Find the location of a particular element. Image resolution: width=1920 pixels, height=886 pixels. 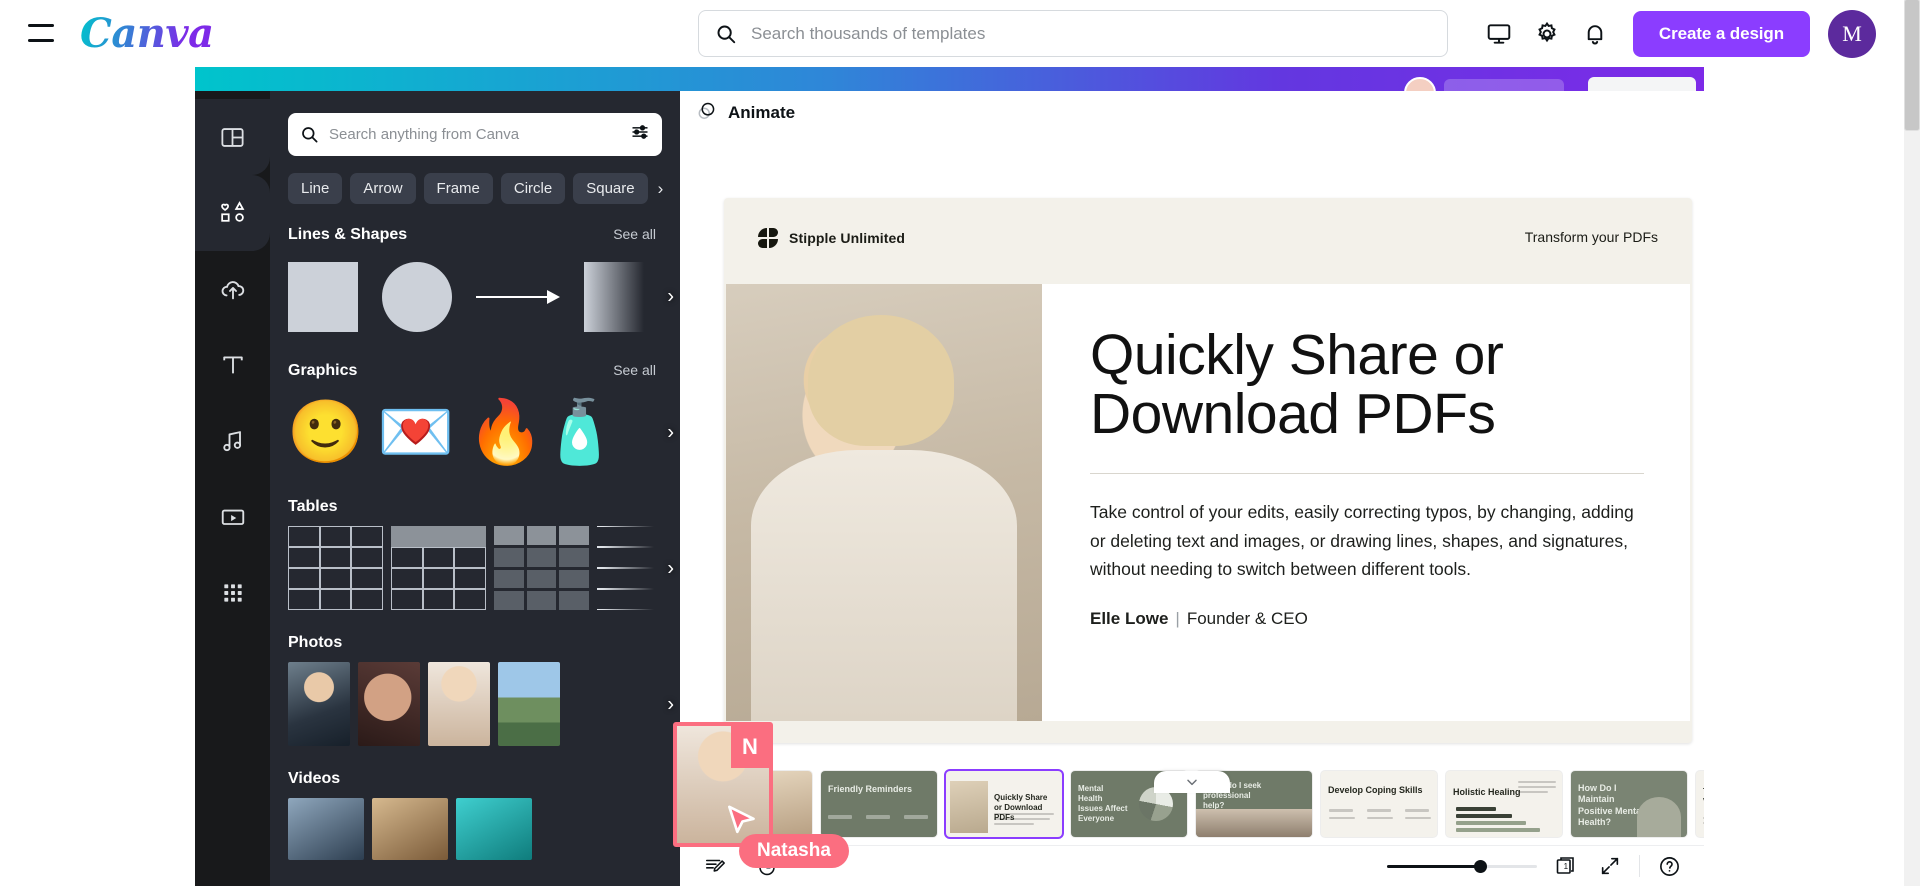

sidebar-item-design is located at coordinates (232, 137).